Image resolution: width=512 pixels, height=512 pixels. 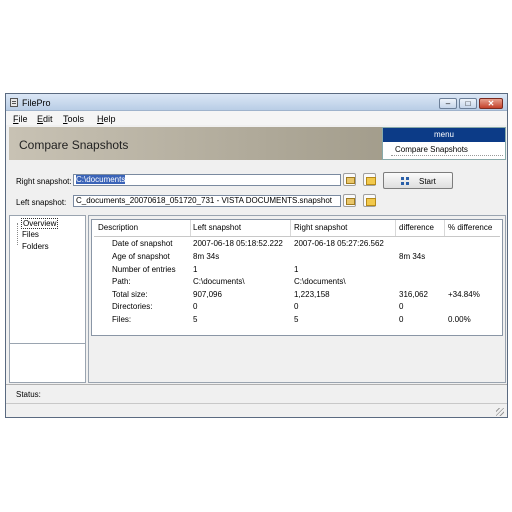 What do you see at coordinates (464, 294) in the screenshot?
I see `cell-percent: +34.84%` at bounding box center [464, 294].